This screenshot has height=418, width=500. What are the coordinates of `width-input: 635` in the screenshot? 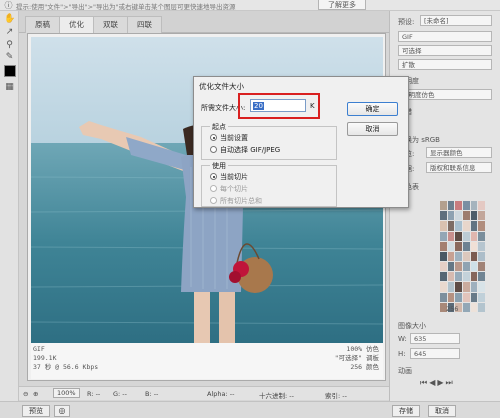 It's located at (435, 338).